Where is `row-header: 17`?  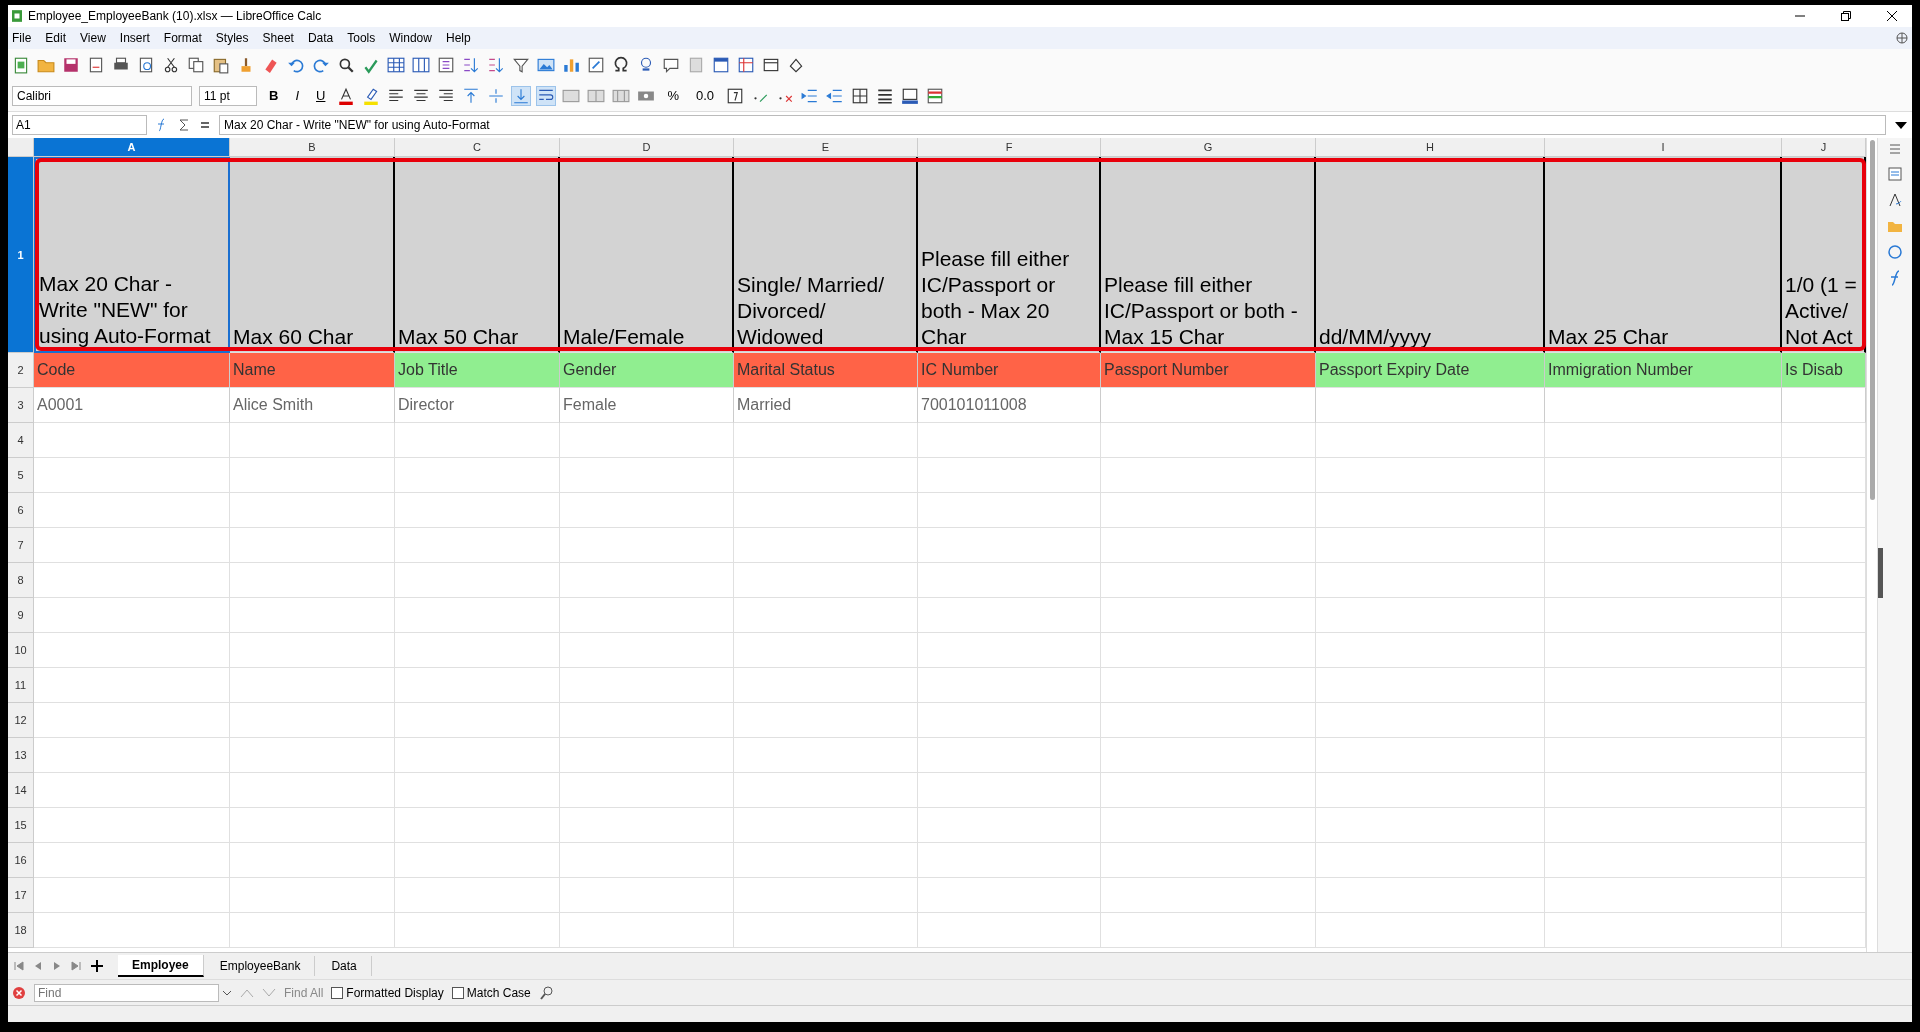
row-header: 17 is located at coordinates (21, 895).